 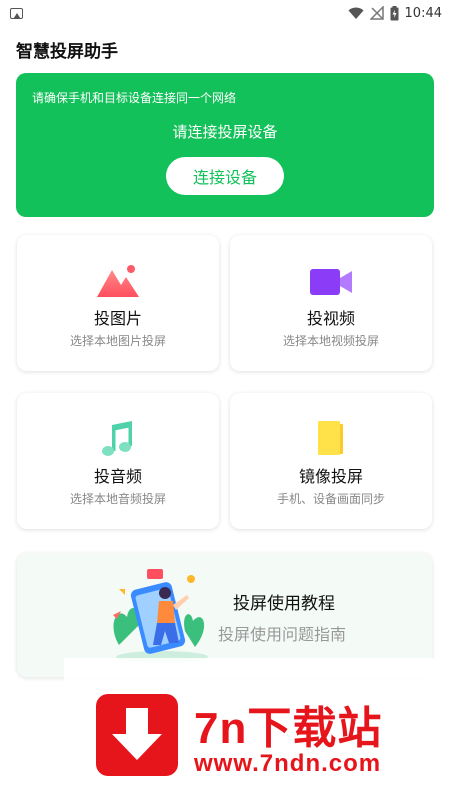 I want to click on status-bar: 10:44, so click(x=225, y=13).